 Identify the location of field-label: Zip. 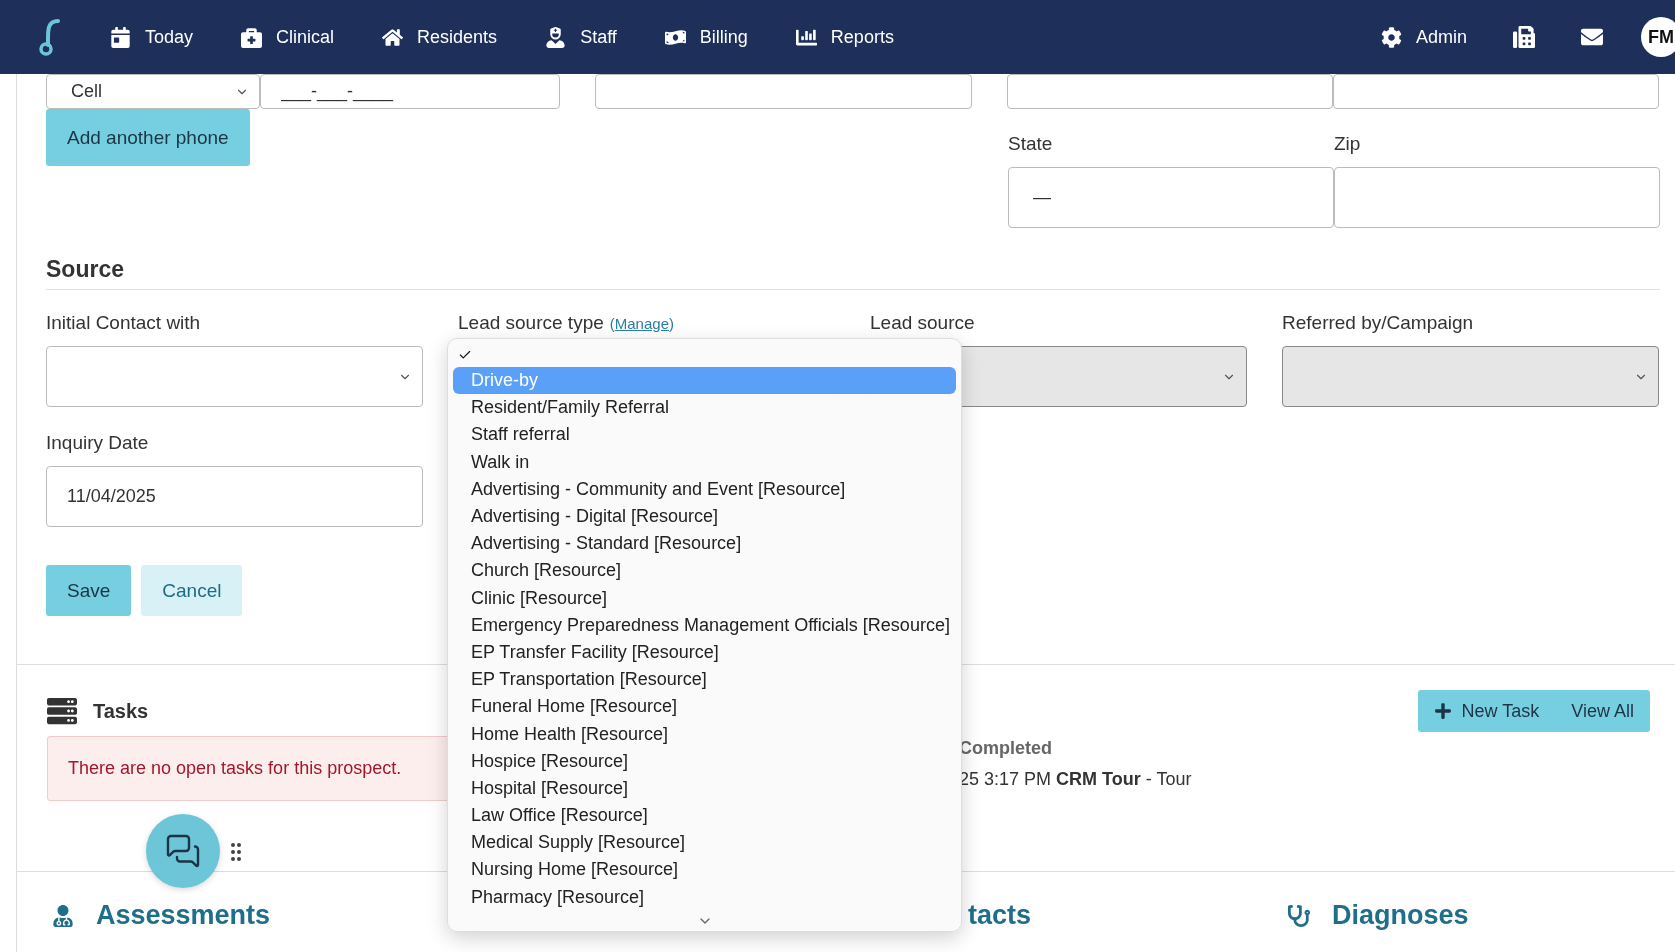
(1348, 144).